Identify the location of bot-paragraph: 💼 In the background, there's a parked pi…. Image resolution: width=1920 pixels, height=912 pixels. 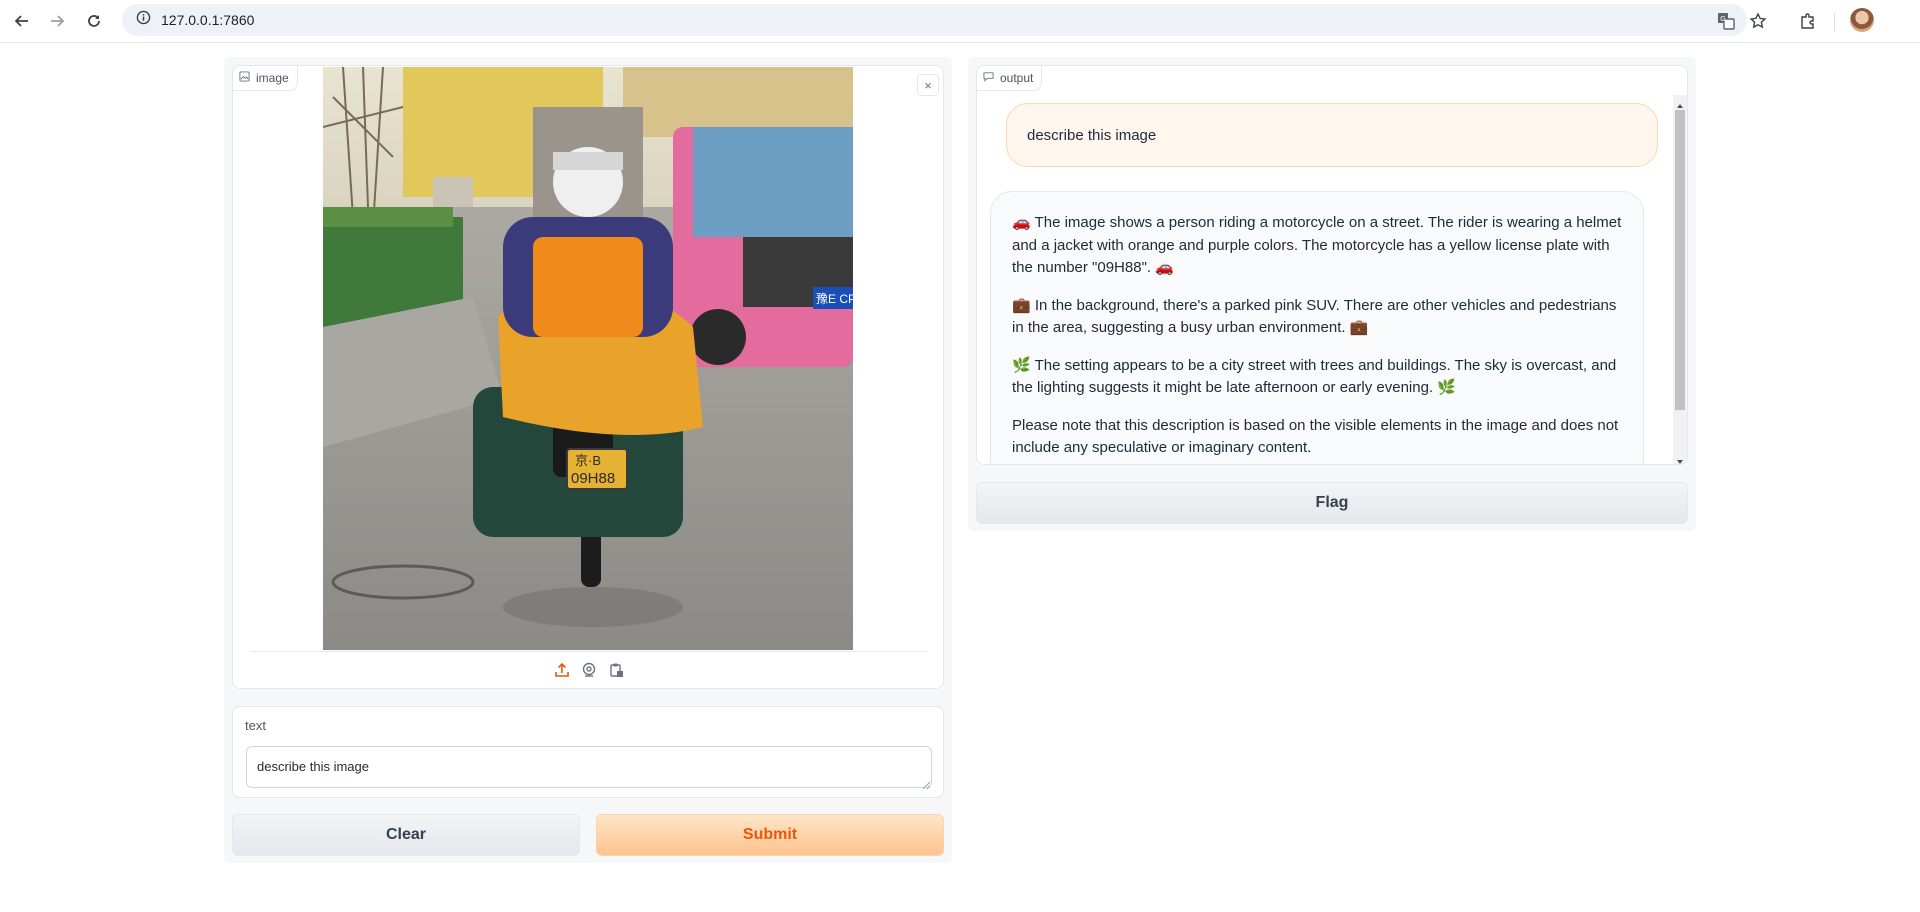
(1314, 316).